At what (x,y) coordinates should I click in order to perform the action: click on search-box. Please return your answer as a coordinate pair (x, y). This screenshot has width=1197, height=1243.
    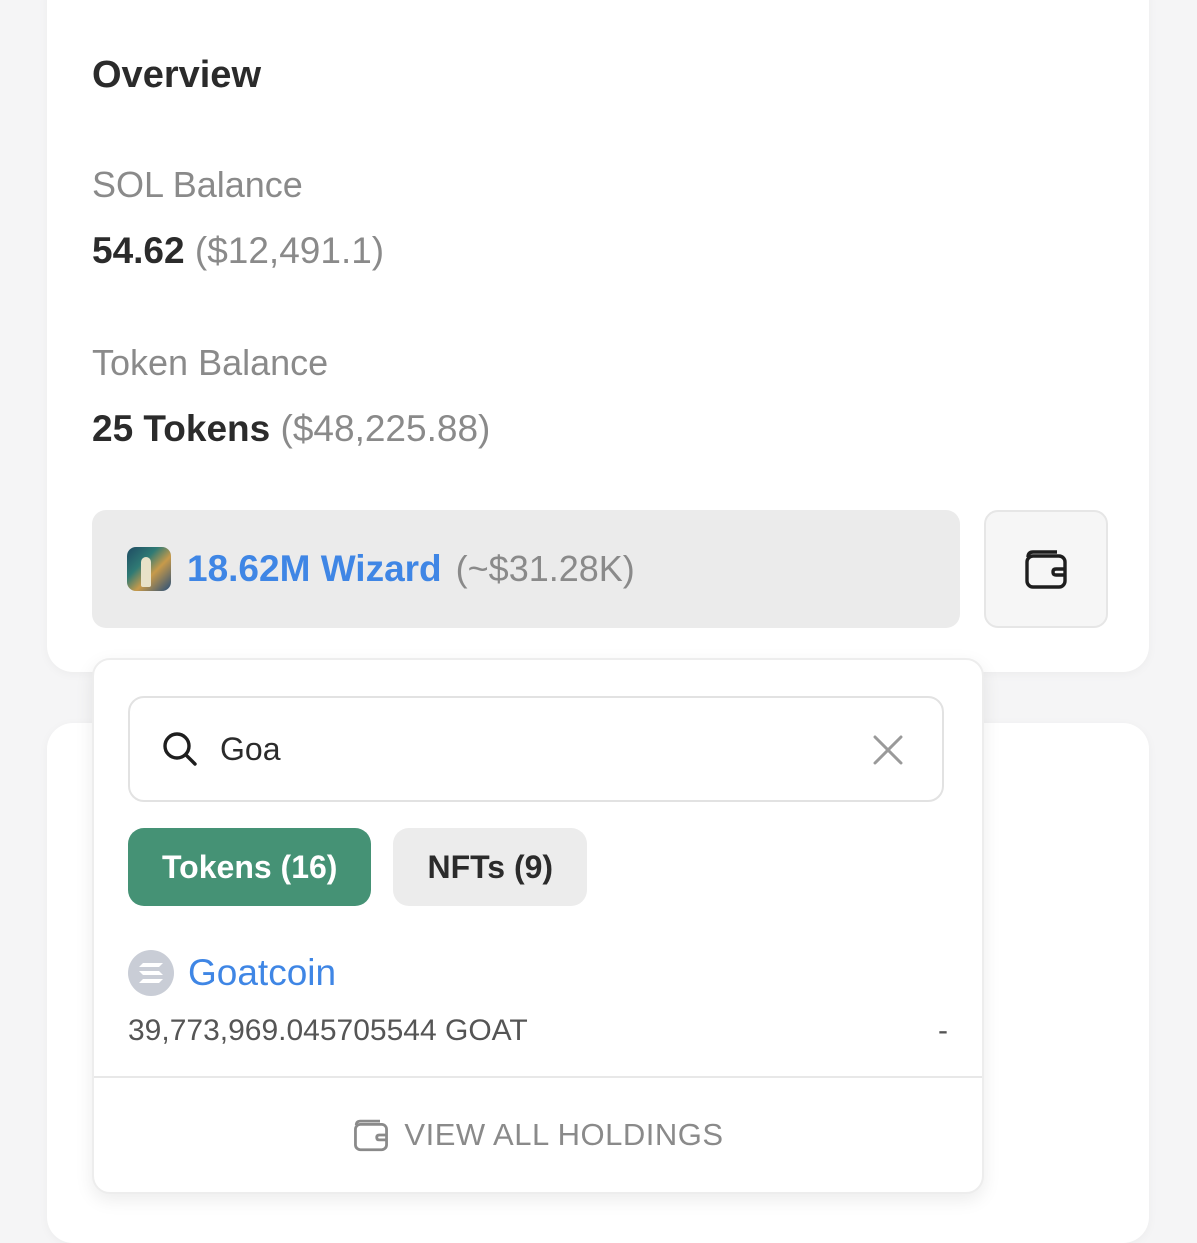
    Looking at the image, I should click on (536, 749).